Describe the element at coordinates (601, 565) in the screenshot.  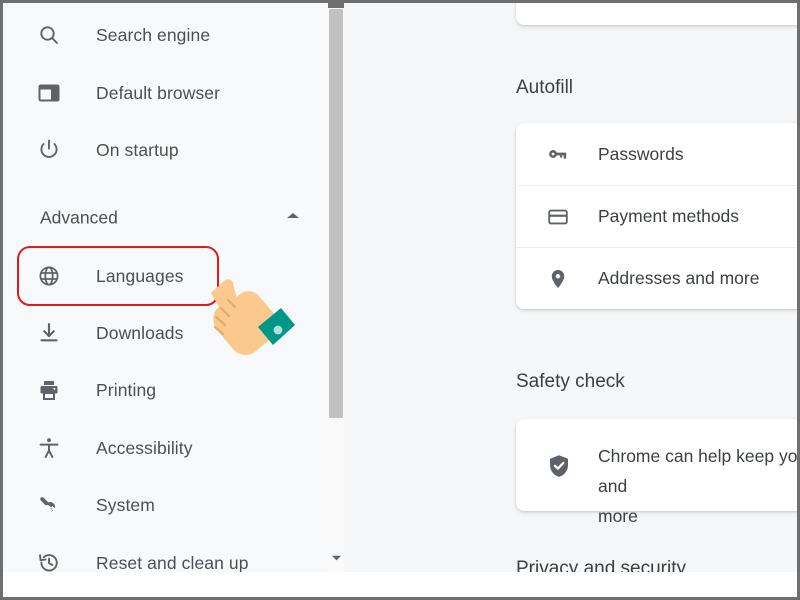
I see `section-title-privacy-and-security: Privacy and security` at that location.